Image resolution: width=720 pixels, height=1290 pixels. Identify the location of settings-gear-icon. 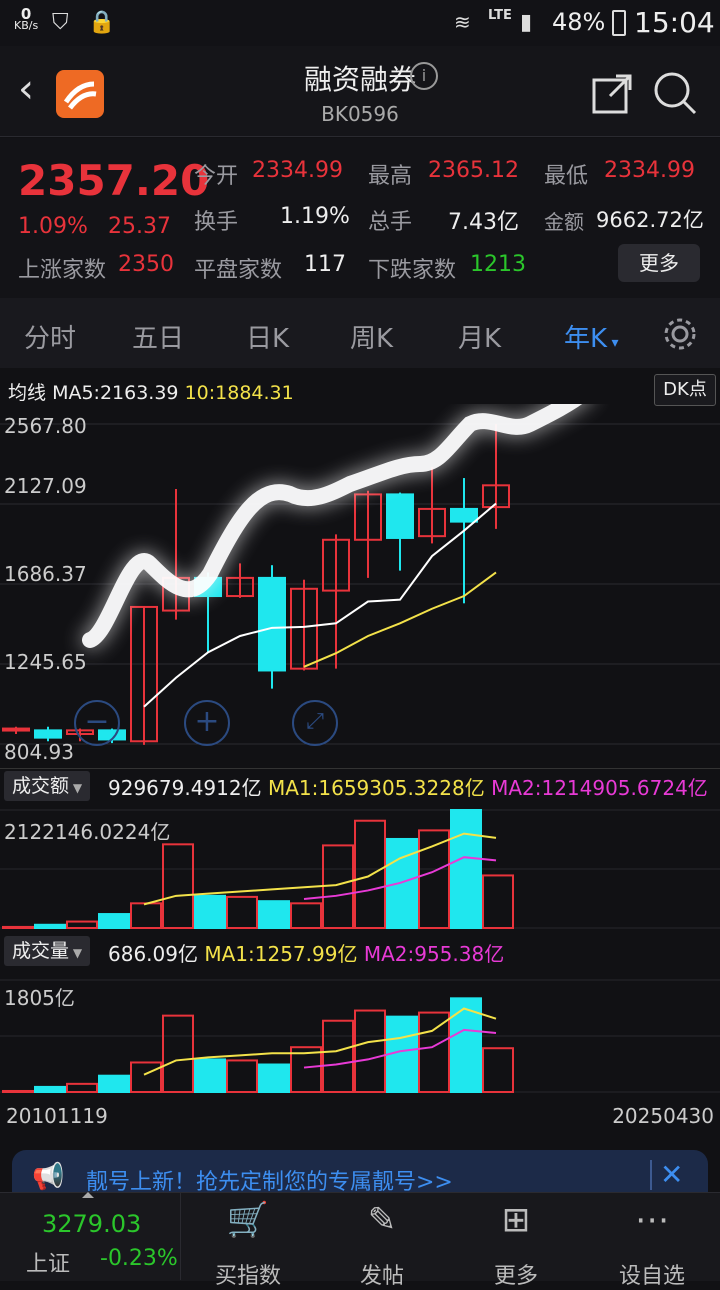
(680, 336).